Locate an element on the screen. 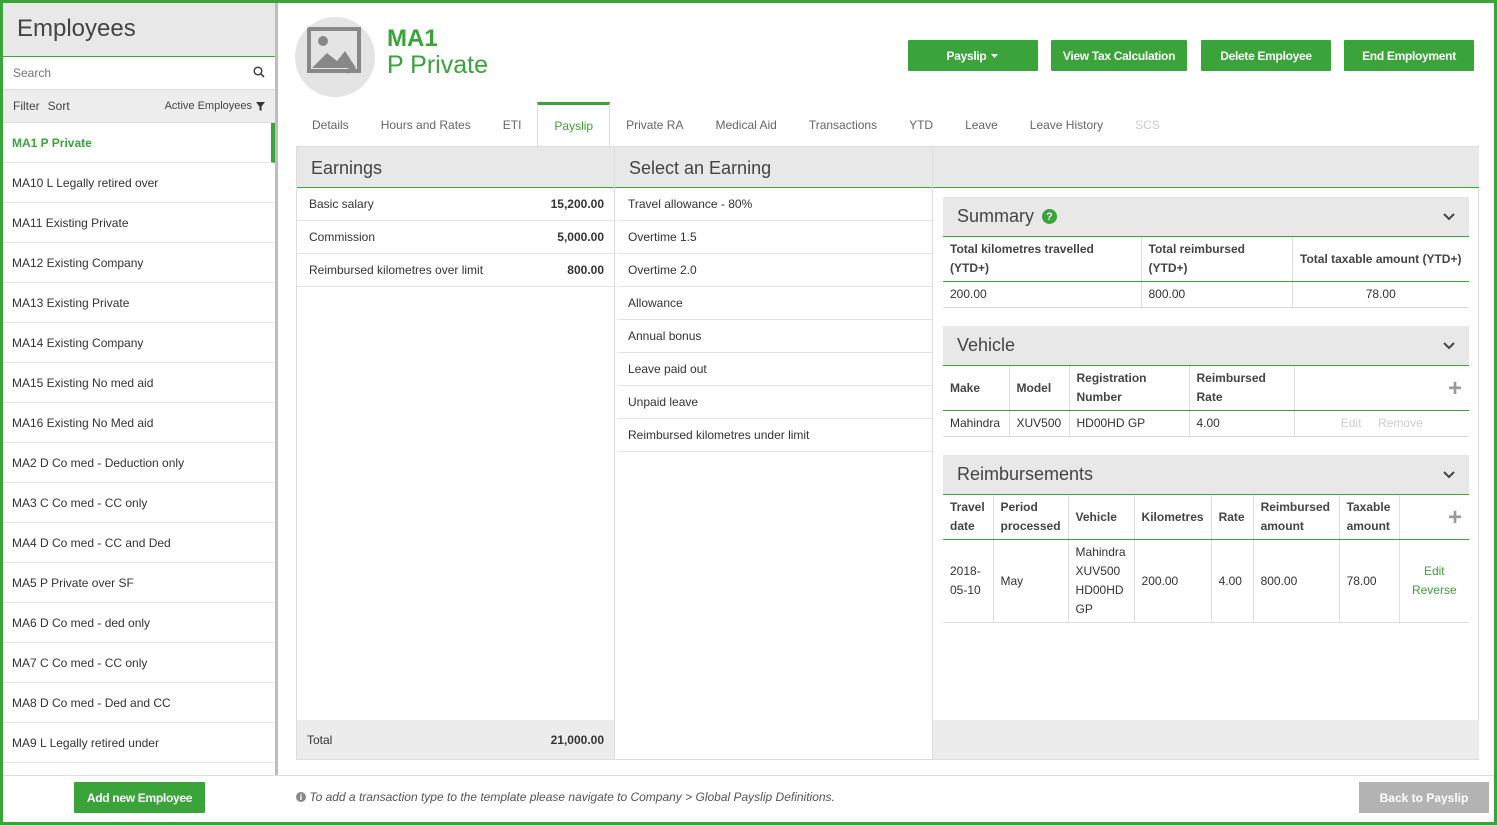  earning-row: Reimbursed kilometres over limit 800.00 is located at coordinates (455, 270).